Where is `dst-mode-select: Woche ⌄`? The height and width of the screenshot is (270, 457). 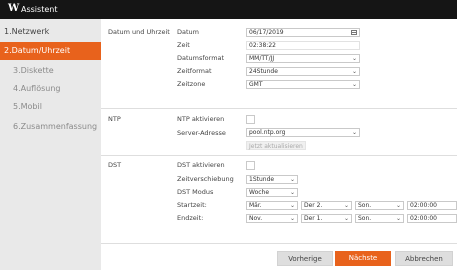
dst-mode-select: Woche ⌄ is located at coordinates (272, 192).